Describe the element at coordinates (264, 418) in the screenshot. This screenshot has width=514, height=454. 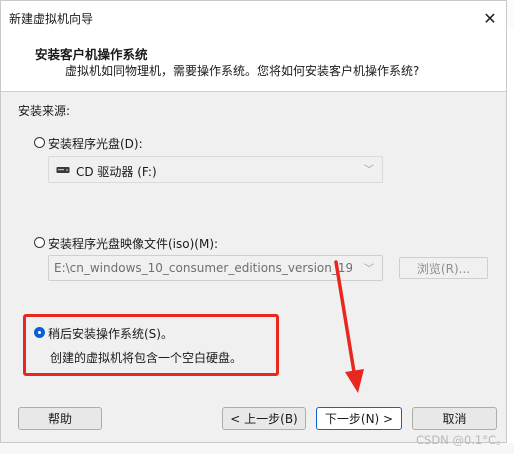
I see `back-button: < 上一步(B)` at that location.